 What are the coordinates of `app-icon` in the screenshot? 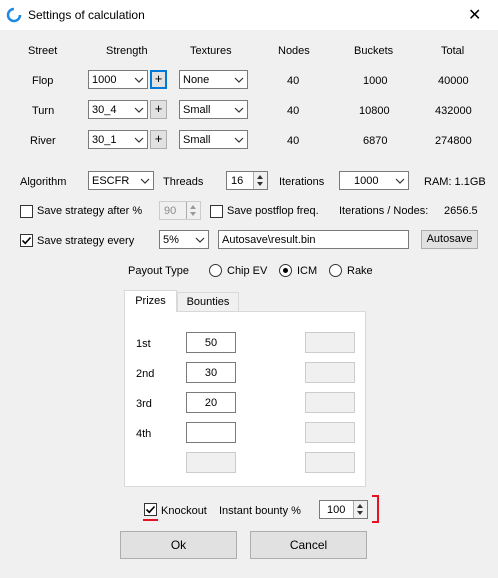 It's located at (14, 15).